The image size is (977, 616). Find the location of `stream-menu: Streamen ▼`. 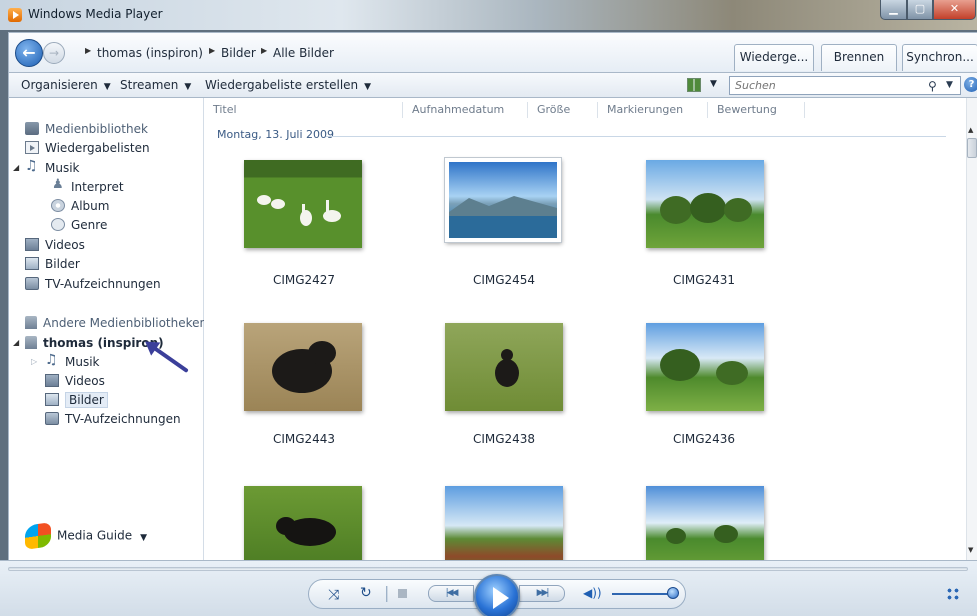

stream-menu: Streamen ▼ is located at coordinates (155, 85).